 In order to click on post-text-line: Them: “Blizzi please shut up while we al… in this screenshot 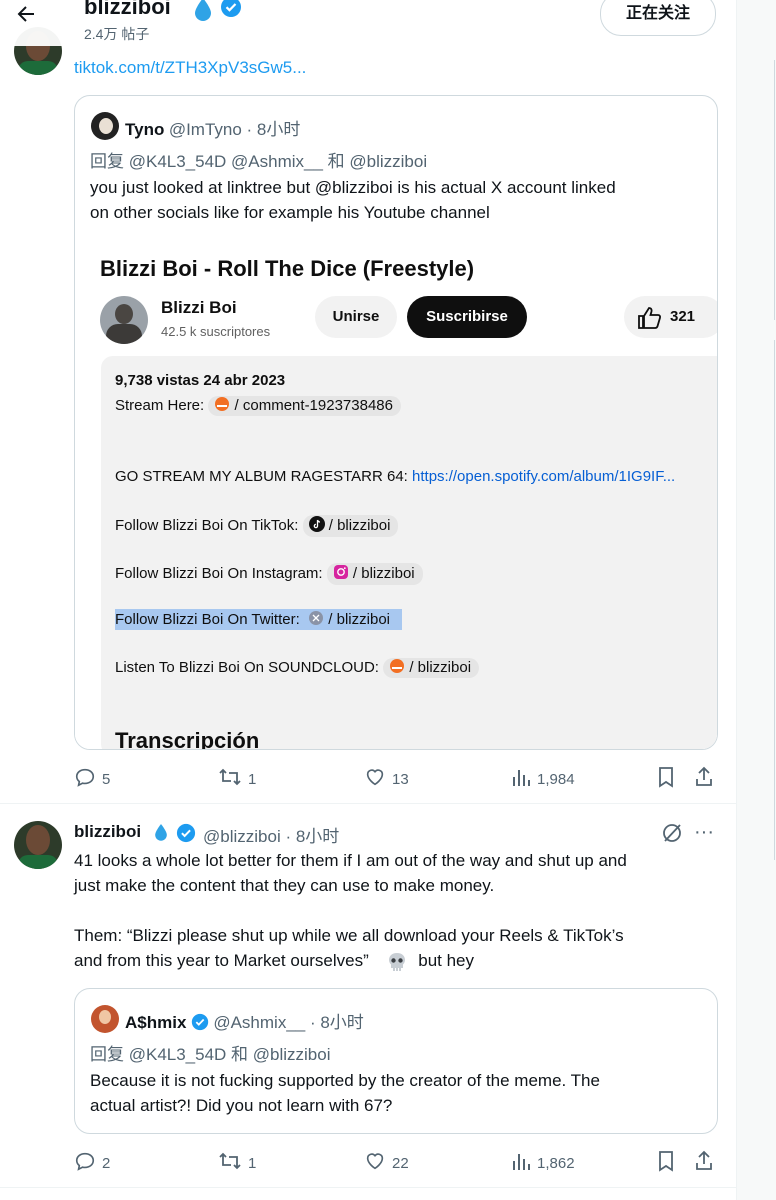, I will do `click(349, 935)`.